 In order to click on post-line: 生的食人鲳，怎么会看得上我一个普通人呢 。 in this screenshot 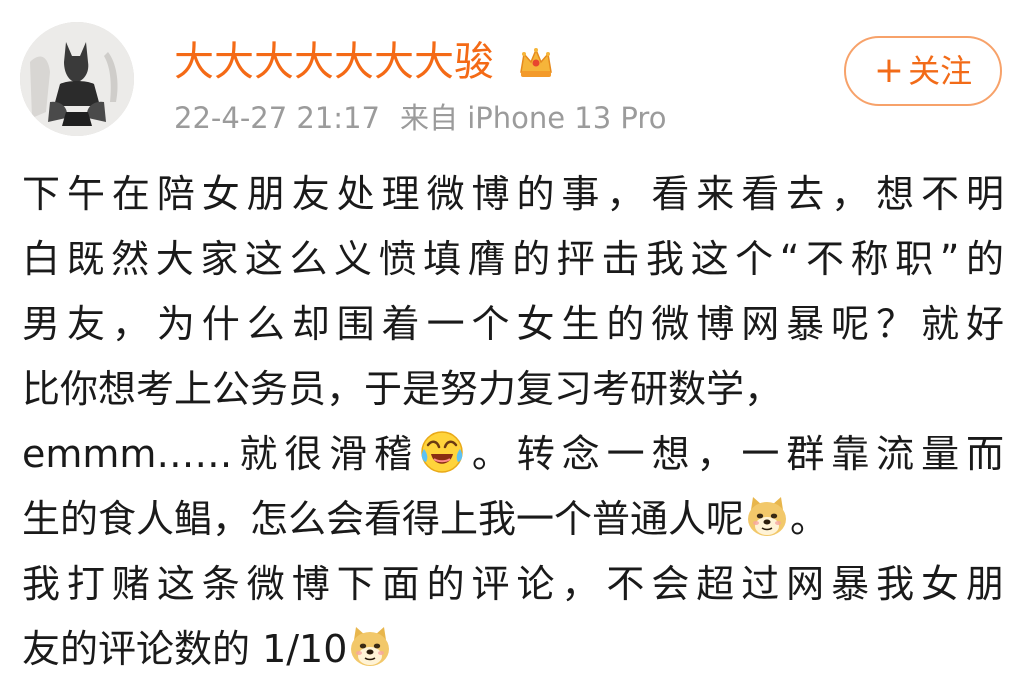, I will do `click(513, 519)`.